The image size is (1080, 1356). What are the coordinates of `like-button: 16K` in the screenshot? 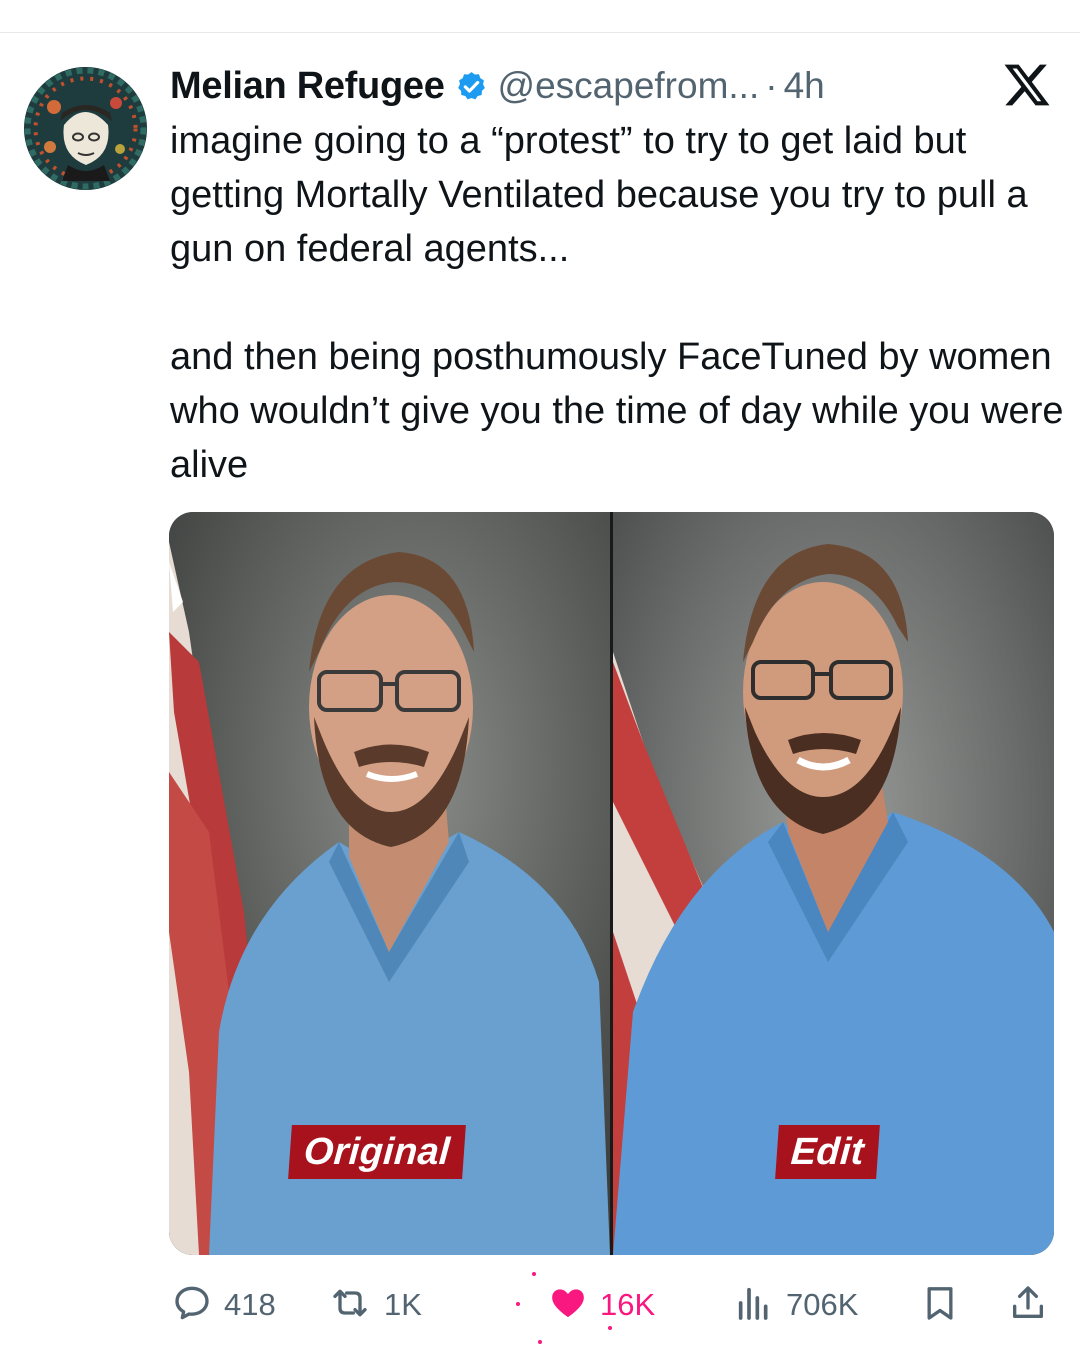 It's located at (601, 1305).